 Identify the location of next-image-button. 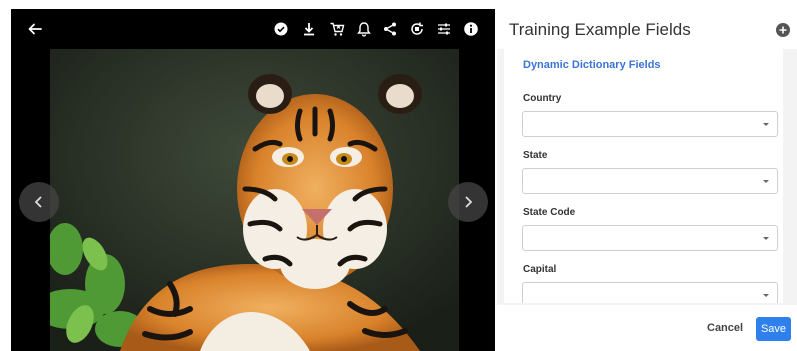
(468, 202).